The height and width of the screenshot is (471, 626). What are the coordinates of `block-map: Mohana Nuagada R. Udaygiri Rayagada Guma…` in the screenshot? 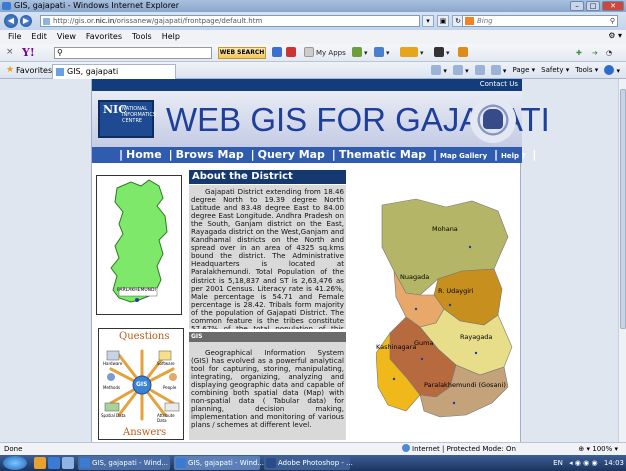 It's located at (448, 309).